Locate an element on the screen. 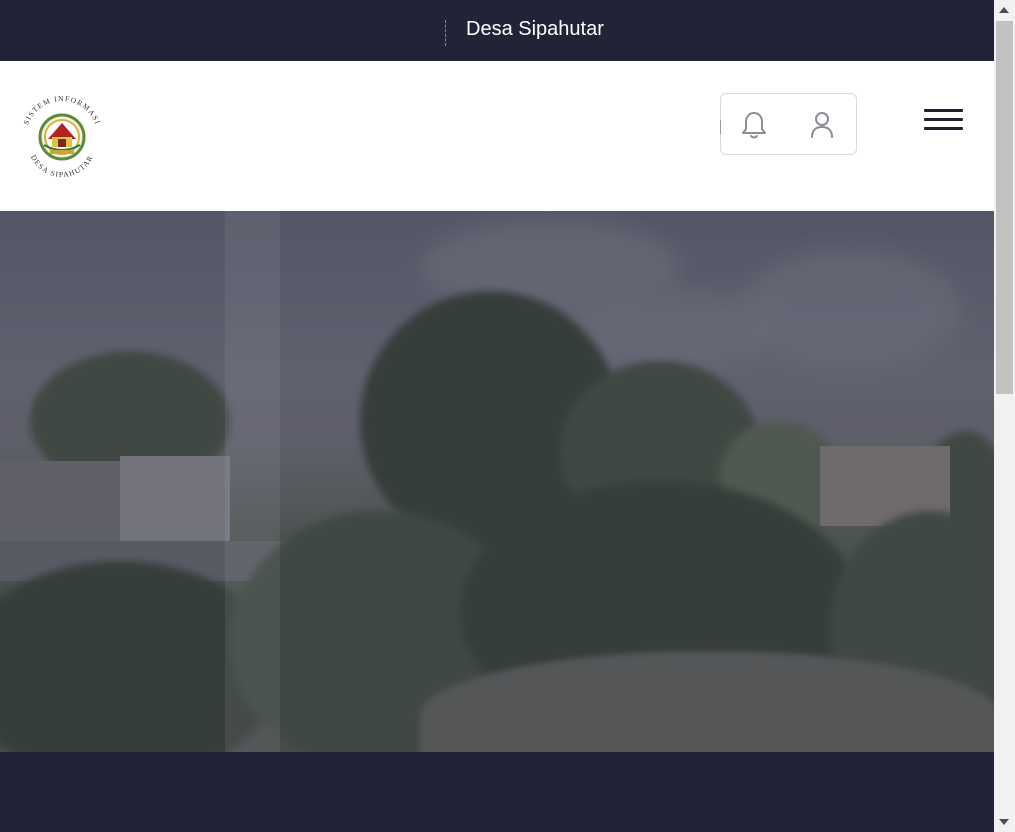  vertical-scrollbar is located at coordinates (1004, 416).